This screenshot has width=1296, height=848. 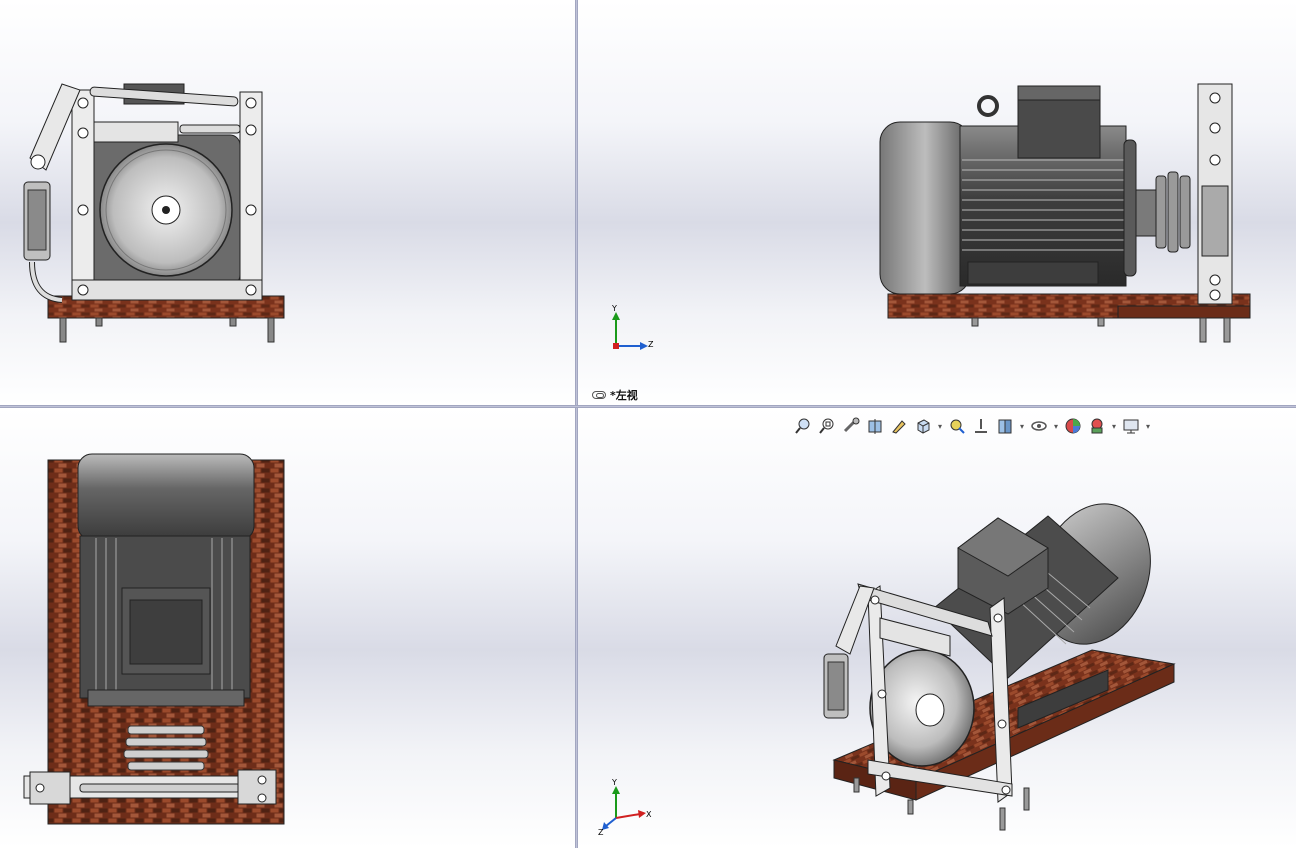 I want to click on view-name-label: *左视, so click(x=615, y=395).